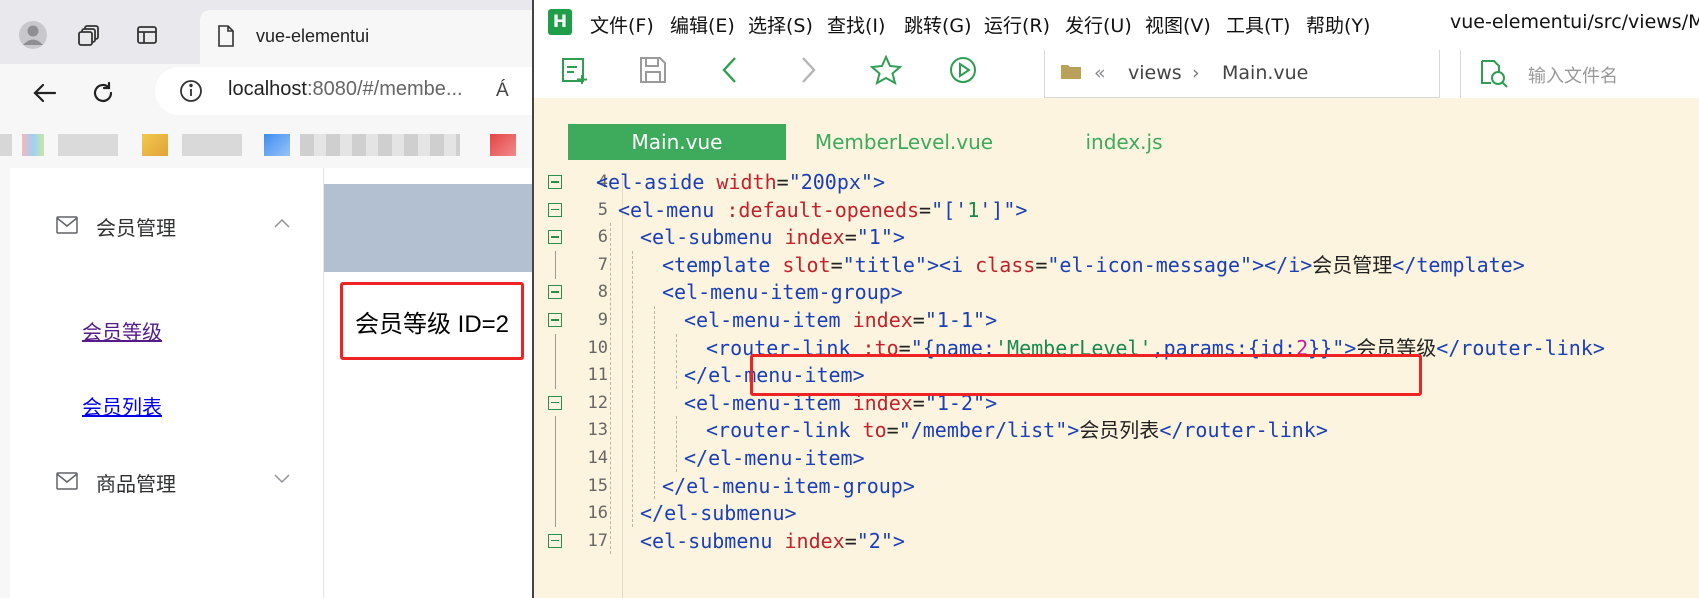 This screenshot has height=598, width=1699. I want to click on code-text: <el-menu-item-group>, so click(782, 292).